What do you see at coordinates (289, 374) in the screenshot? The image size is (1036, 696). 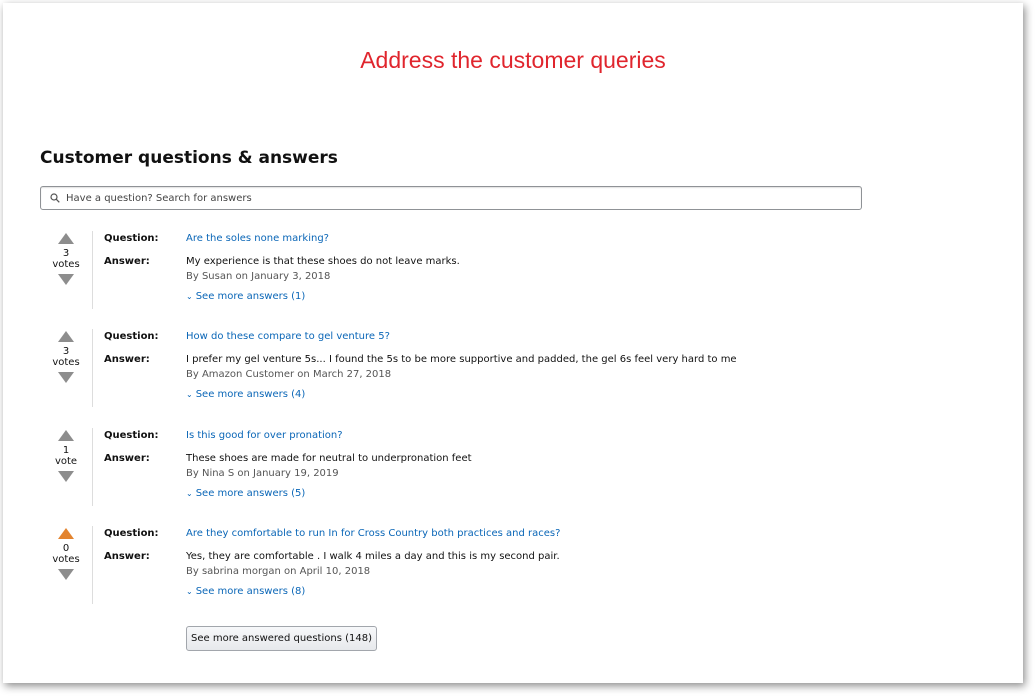 I see `answer-byline: By Amazon Customer on March 27, 2018` at bounding box center [289, 374].